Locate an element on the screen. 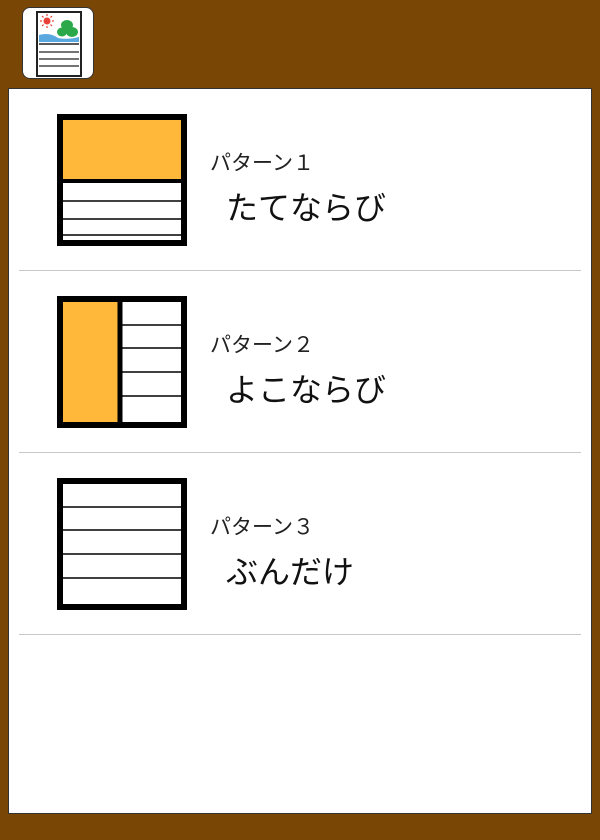  pattern-number: パターン１ is located at coordinates (262, 163).